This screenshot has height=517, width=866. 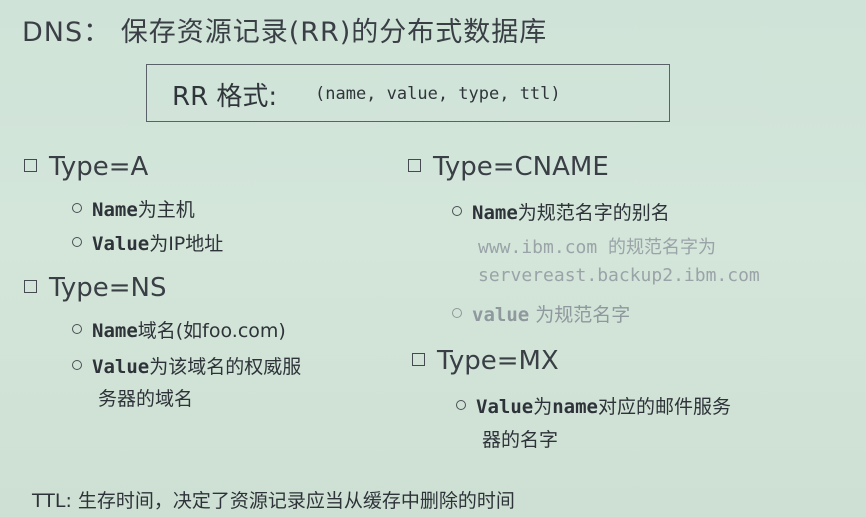 What do you see at coordinates (115, 210) in the screenshot?
I see `type-a-name-key: Name` at bounding box center [115, 210].